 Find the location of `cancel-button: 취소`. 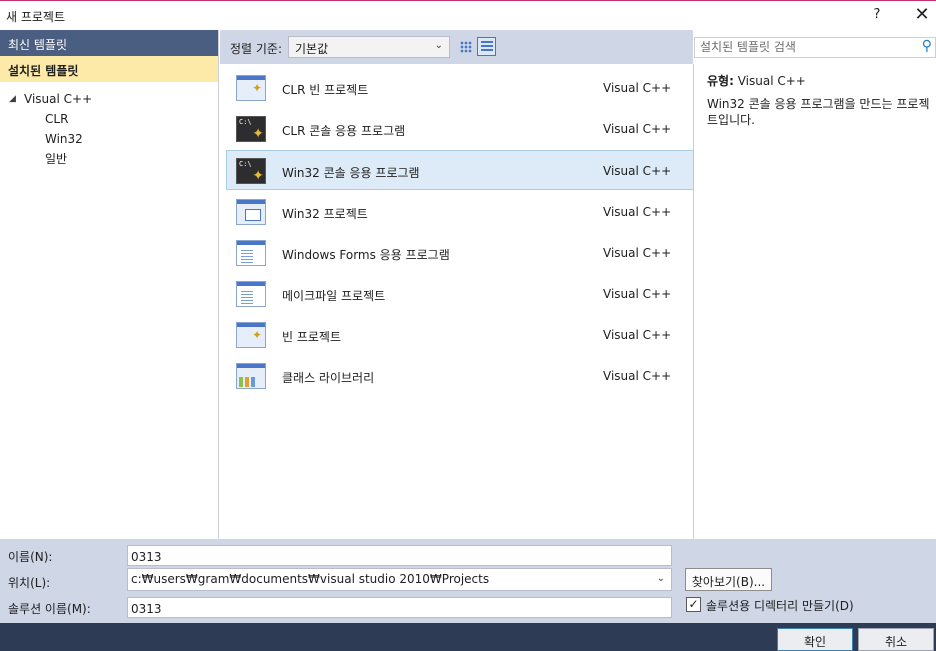

cancel-button: 취소 is located at coordinates (896, 639).